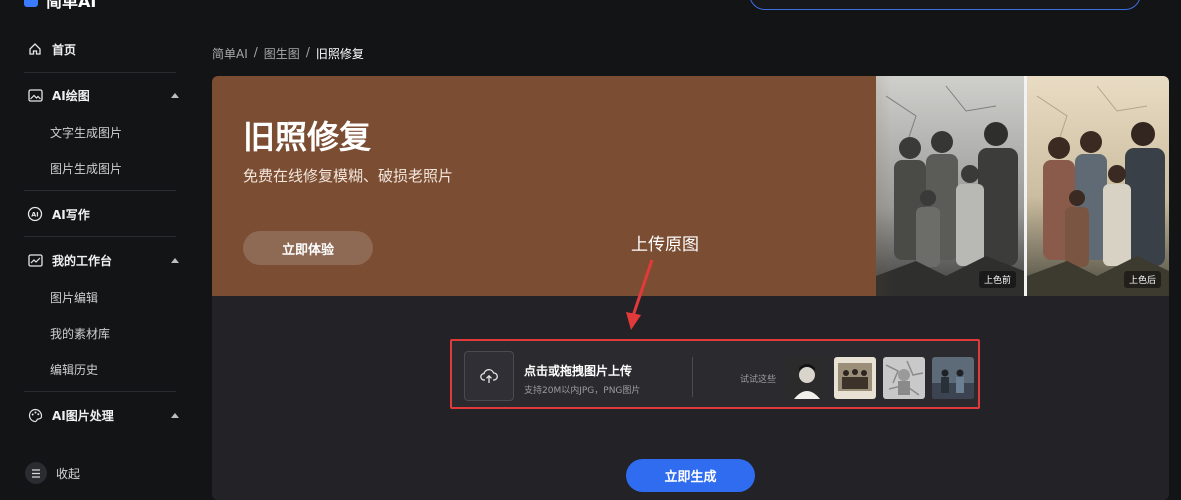 Image resolution: width=1181 pixels, height=500 pixels. Describe the element at coordinates (35, 260) in the screenshot. I see `chart-line-icon` at that location.